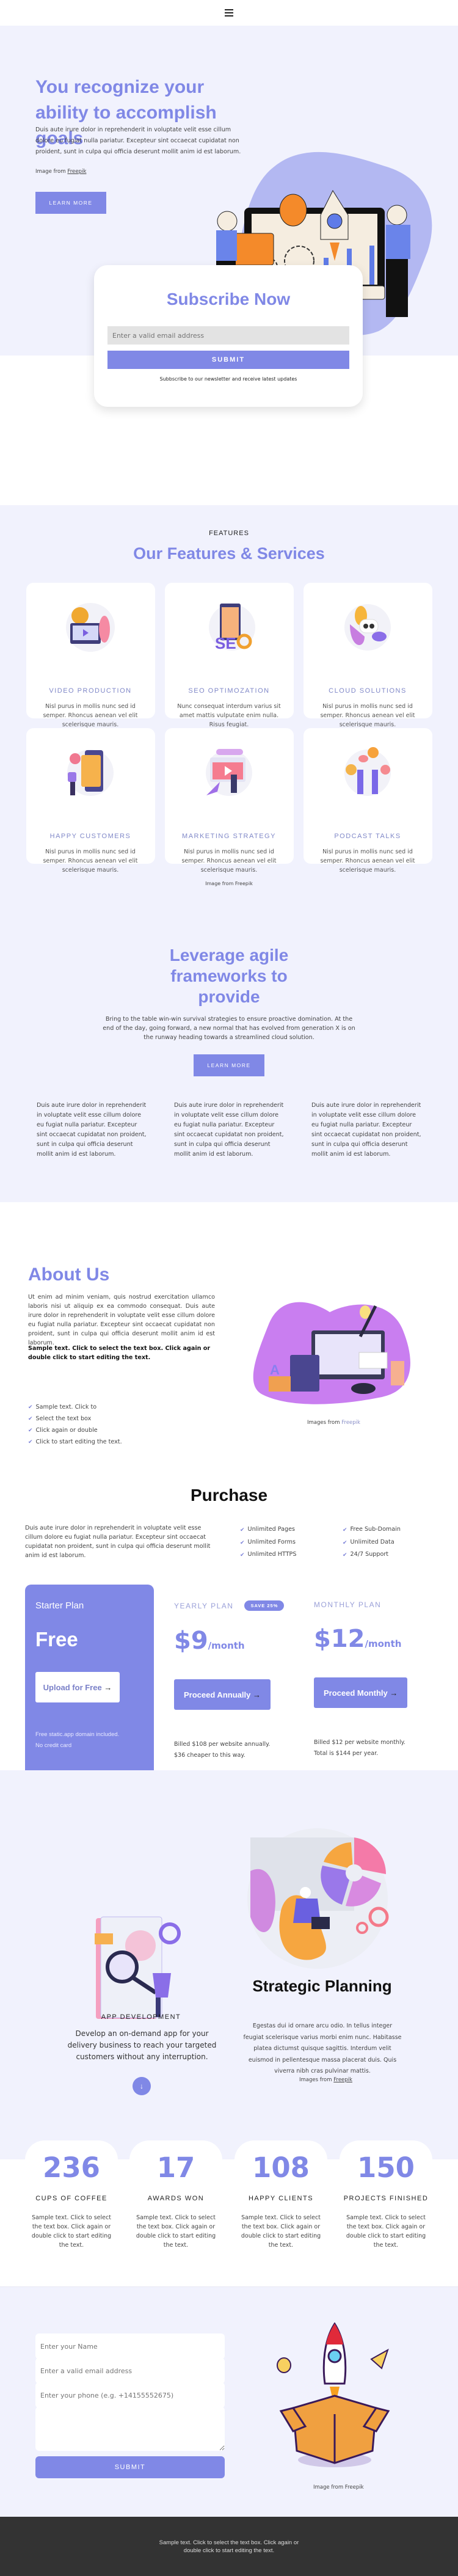 The width and height of the screenshot is (458, 2576). What do you see at coordinates (90, 773) in the screenshot?
I see `phone-login-icon` at bounding box center [90, 773].